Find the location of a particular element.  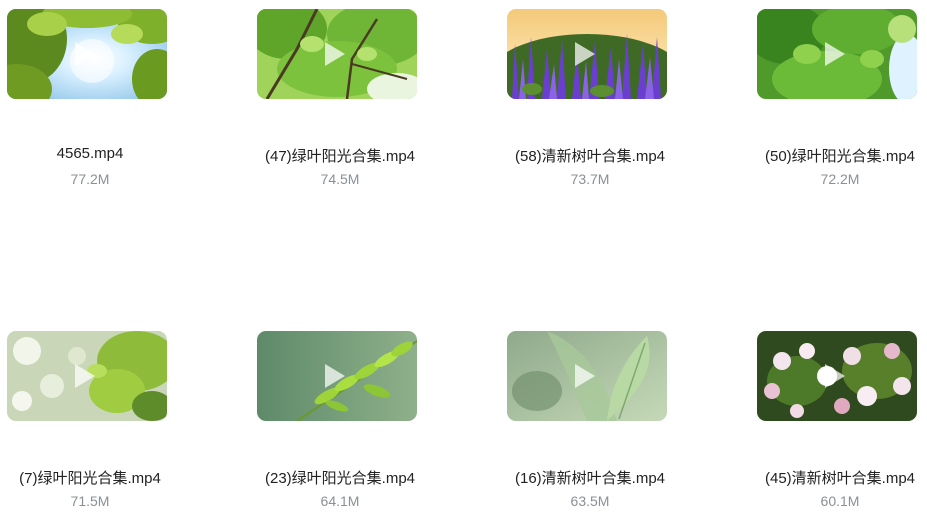

video-file-name: 4565.mp4 is located at coordinates (107, 153).